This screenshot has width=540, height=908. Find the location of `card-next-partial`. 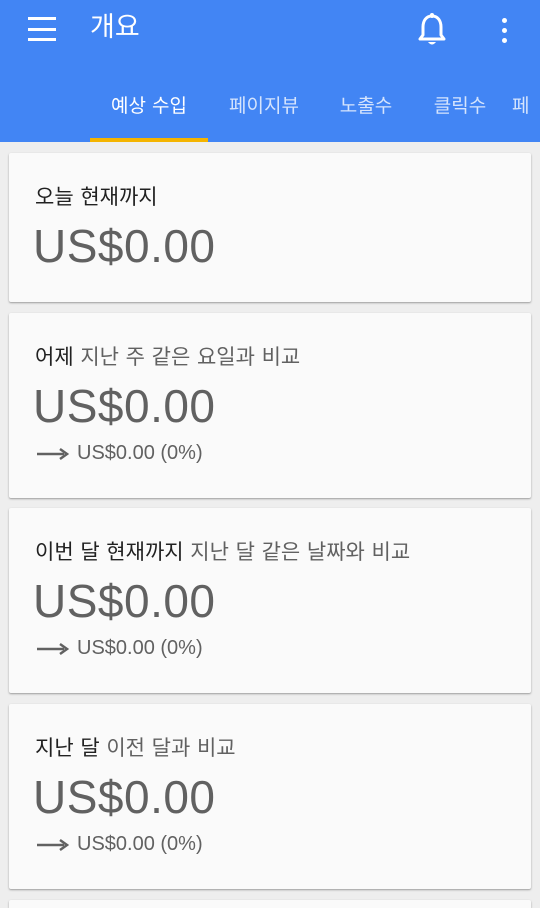

card-next-partial is located at coordinates (270, 904).